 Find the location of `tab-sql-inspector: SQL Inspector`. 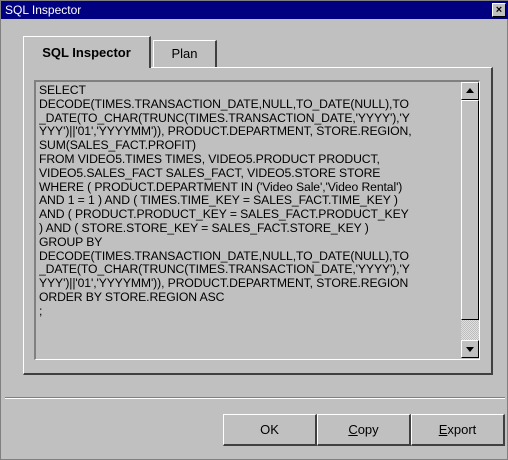

tab-sql-inspector: SQL Inspector is located at coordinates (87, 52).